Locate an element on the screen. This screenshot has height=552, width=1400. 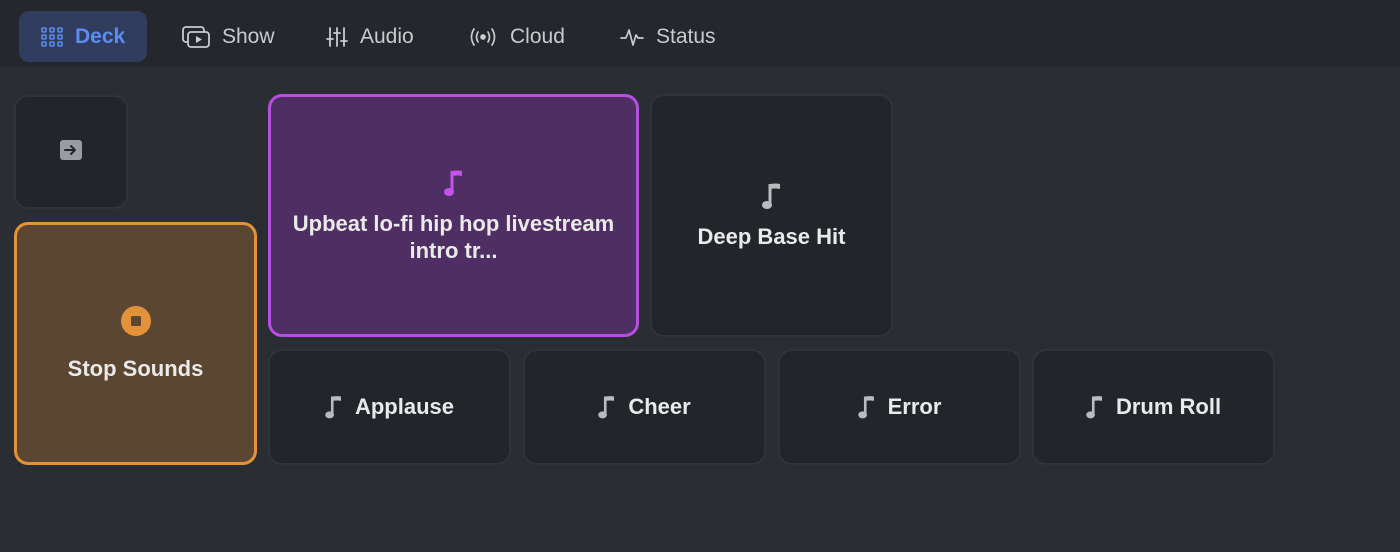
sound-button-drum-roll: Drum Roll is located at coordinates (1153, 407).